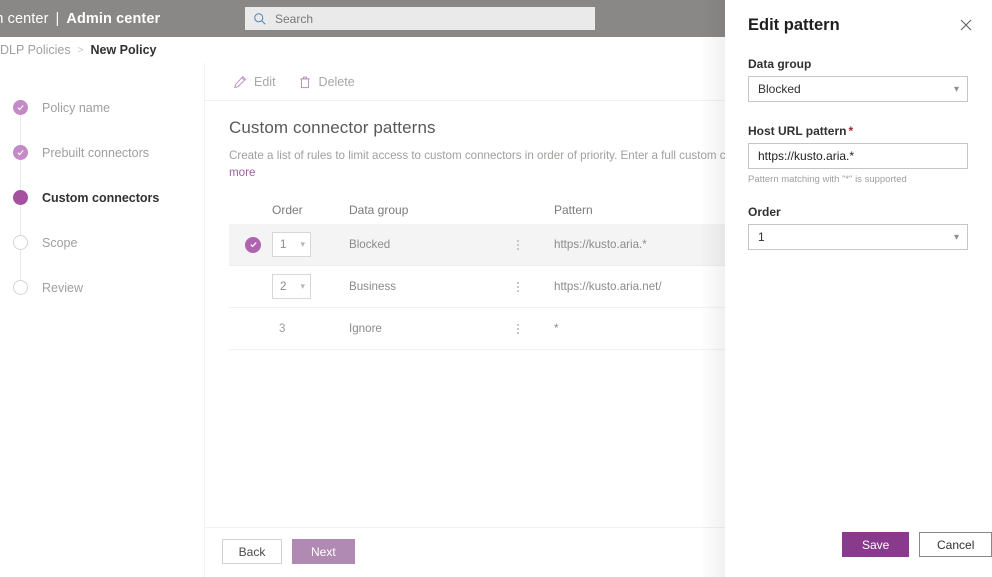  I want to click on search-icon, so click(260, 18).